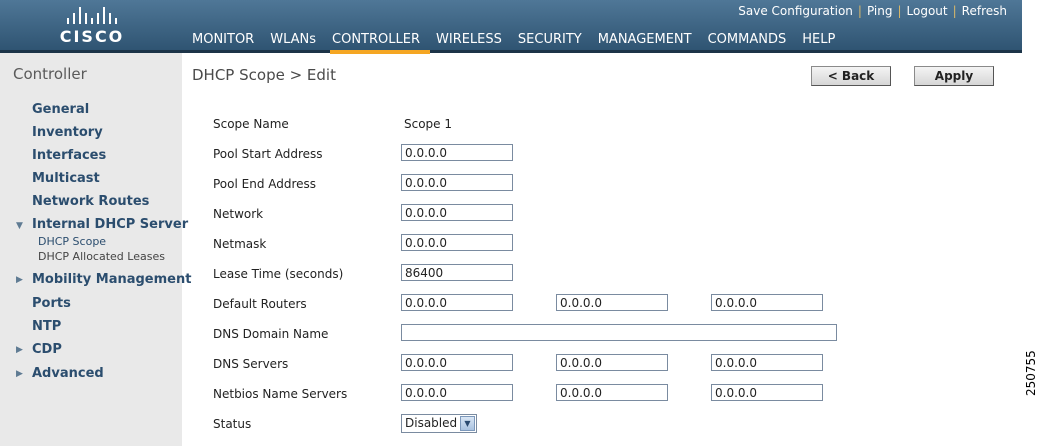  What do you see at coordinates (612, 302) in the screenshot?
I see `default-router-2-input: 0.0.0.0` at bounding box center [612, 302].